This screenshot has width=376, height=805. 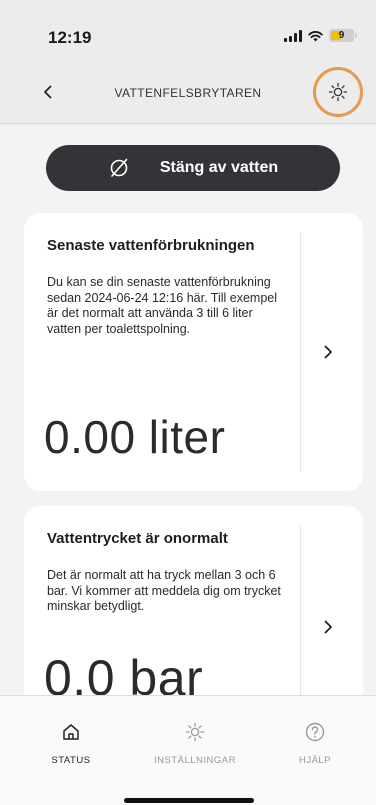 I want to click on header: VATTENFELSBRYTAREN, so click(x=188, y=93).